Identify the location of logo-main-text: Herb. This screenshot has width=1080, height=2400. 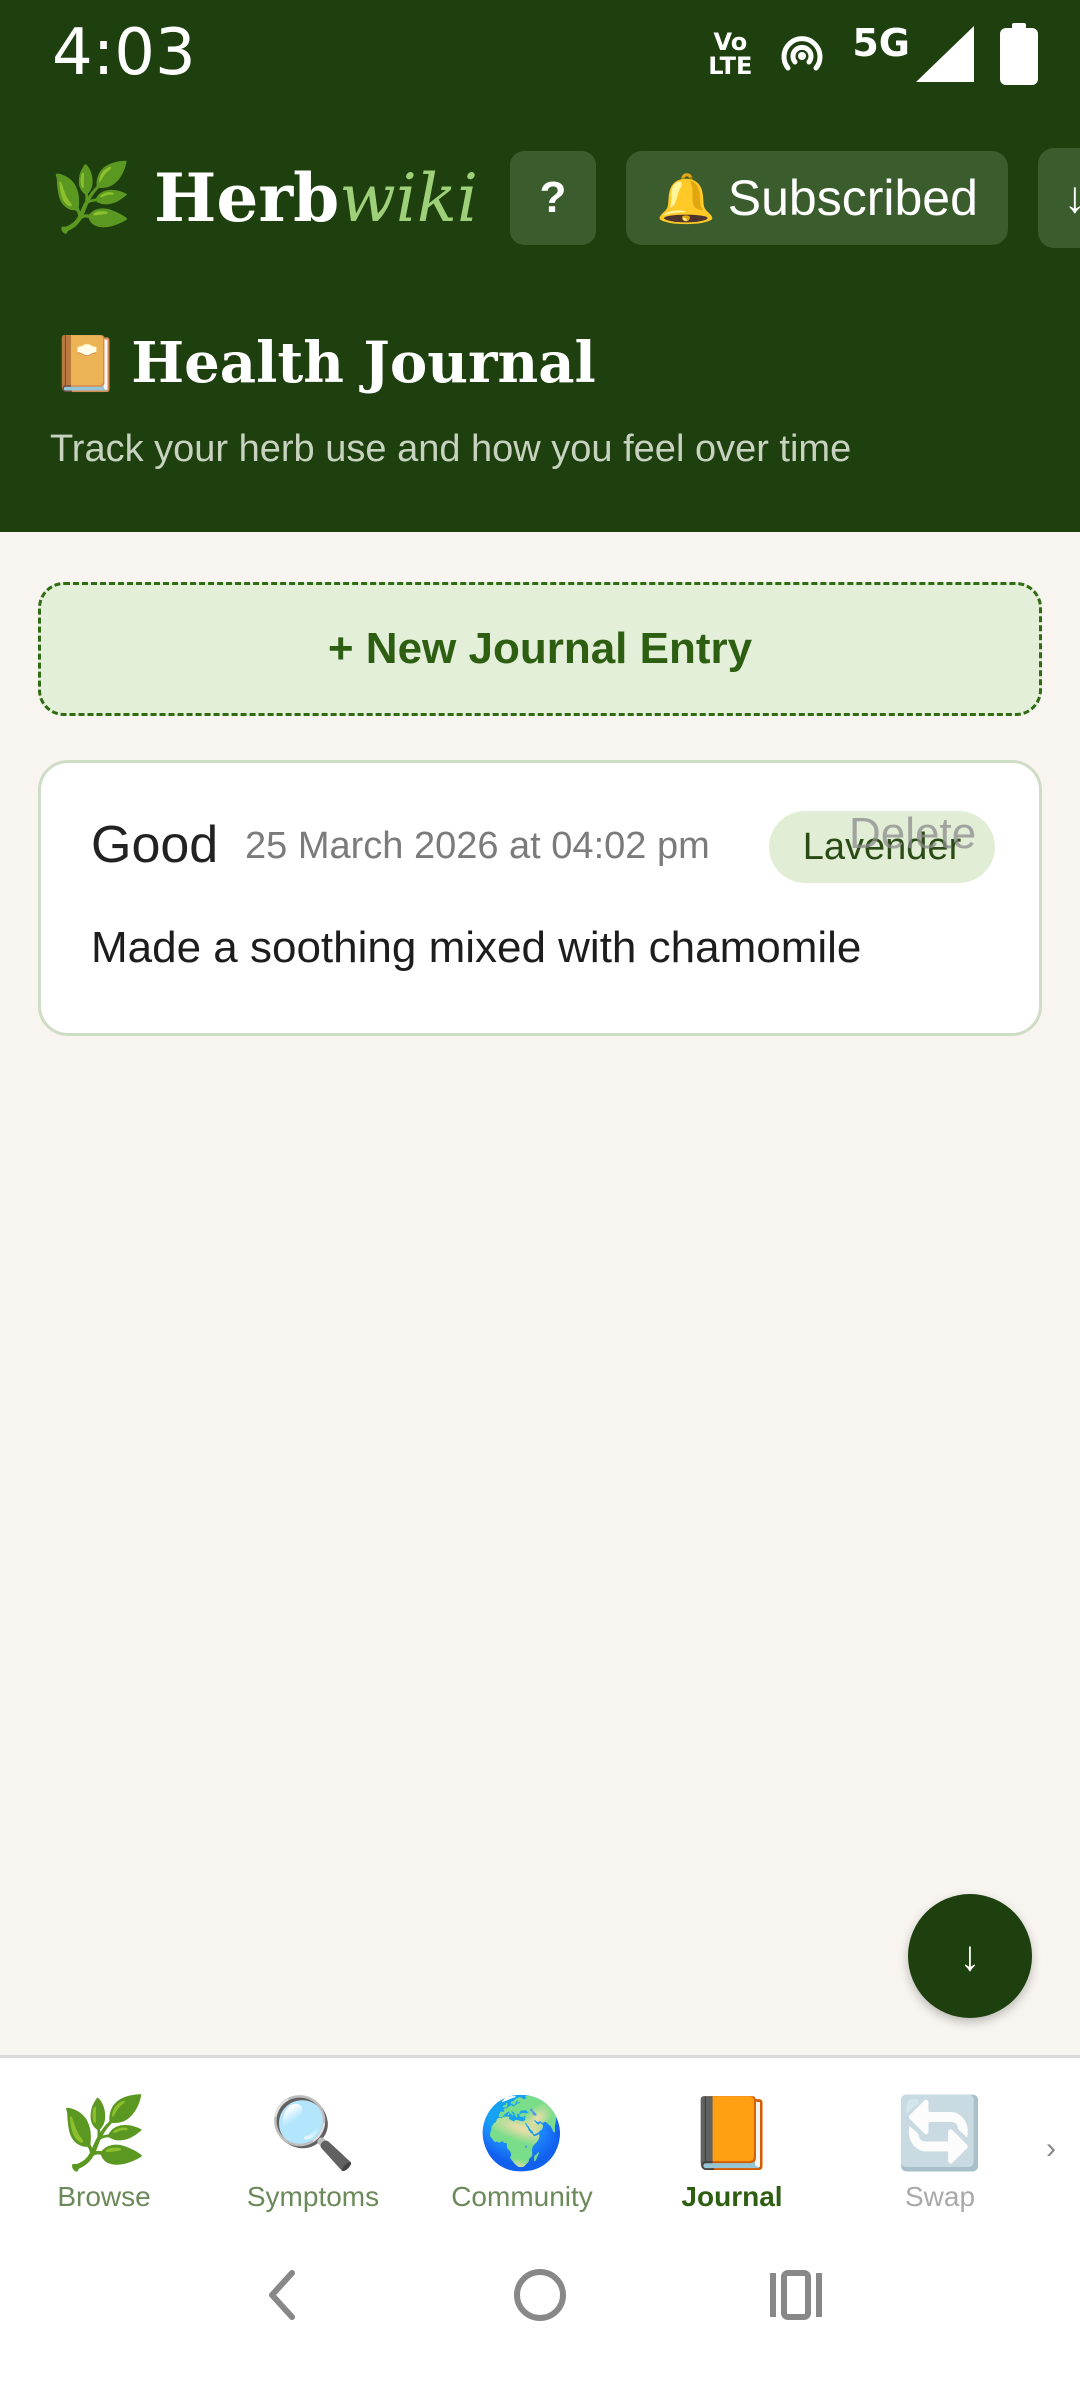
(247, 198).